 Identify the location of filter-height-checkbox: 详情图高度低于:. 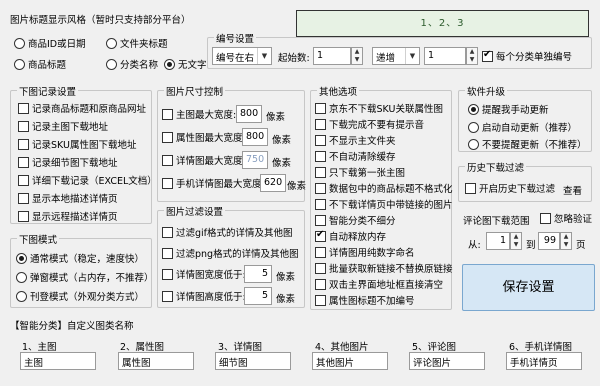
(204, 296).